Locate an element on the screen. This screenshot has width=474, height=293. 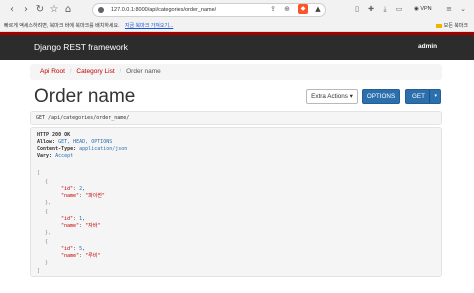
brand-link: Django REST framework is located at coordinates (81, 47).